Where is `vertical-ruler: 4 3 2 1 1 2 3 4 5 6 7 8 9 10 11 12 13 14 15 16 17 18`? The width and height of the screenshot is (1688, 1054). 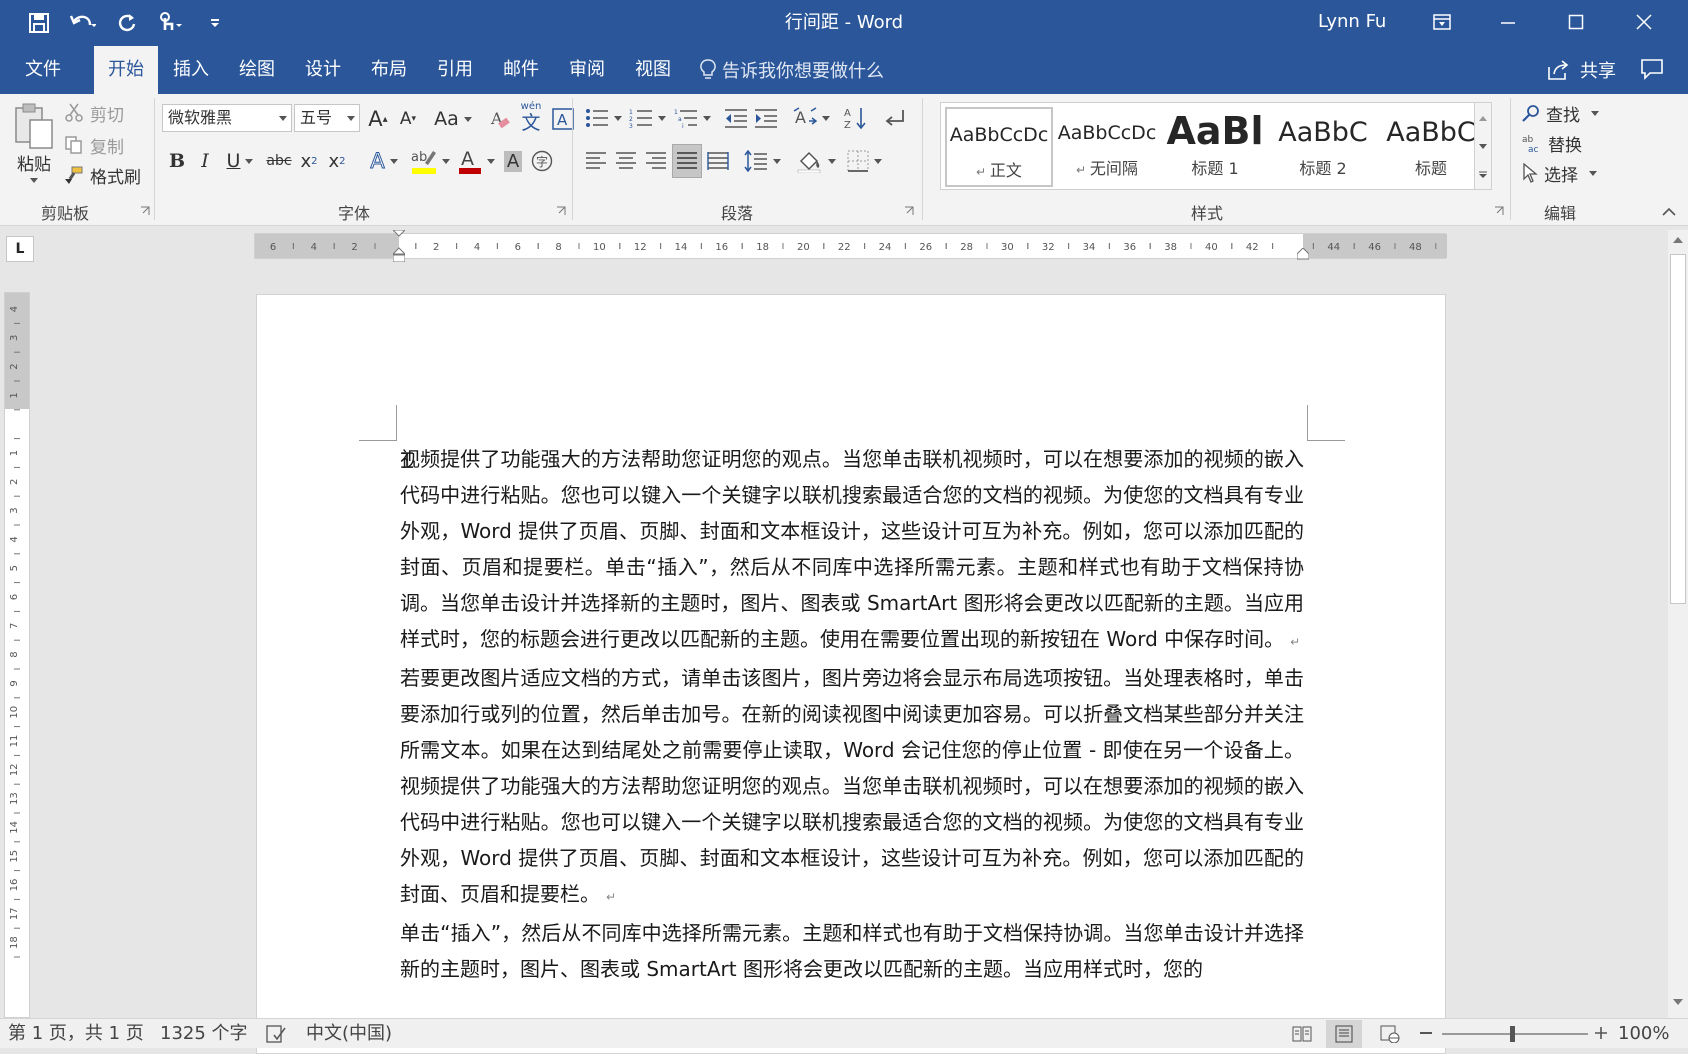 vertical-ruler: 4 3 2 1 1 2 3 4 5 6 7 8 9 10 11 12 13 14 15 16 17 18 is located at coordinates (17, 655).